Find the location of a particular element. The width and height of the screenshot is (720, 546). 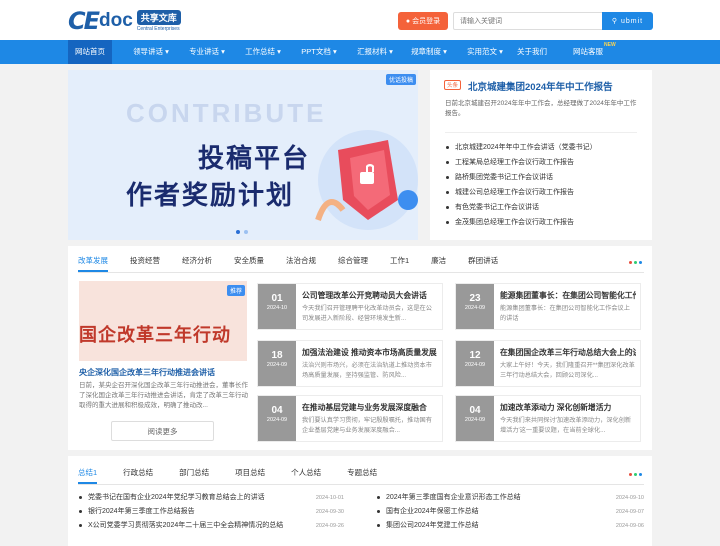

list-item: 党委书记在国有企业2024年党纪学习教育总结会上的讲话 2024-10-01 is located at coordinates (211, 498).